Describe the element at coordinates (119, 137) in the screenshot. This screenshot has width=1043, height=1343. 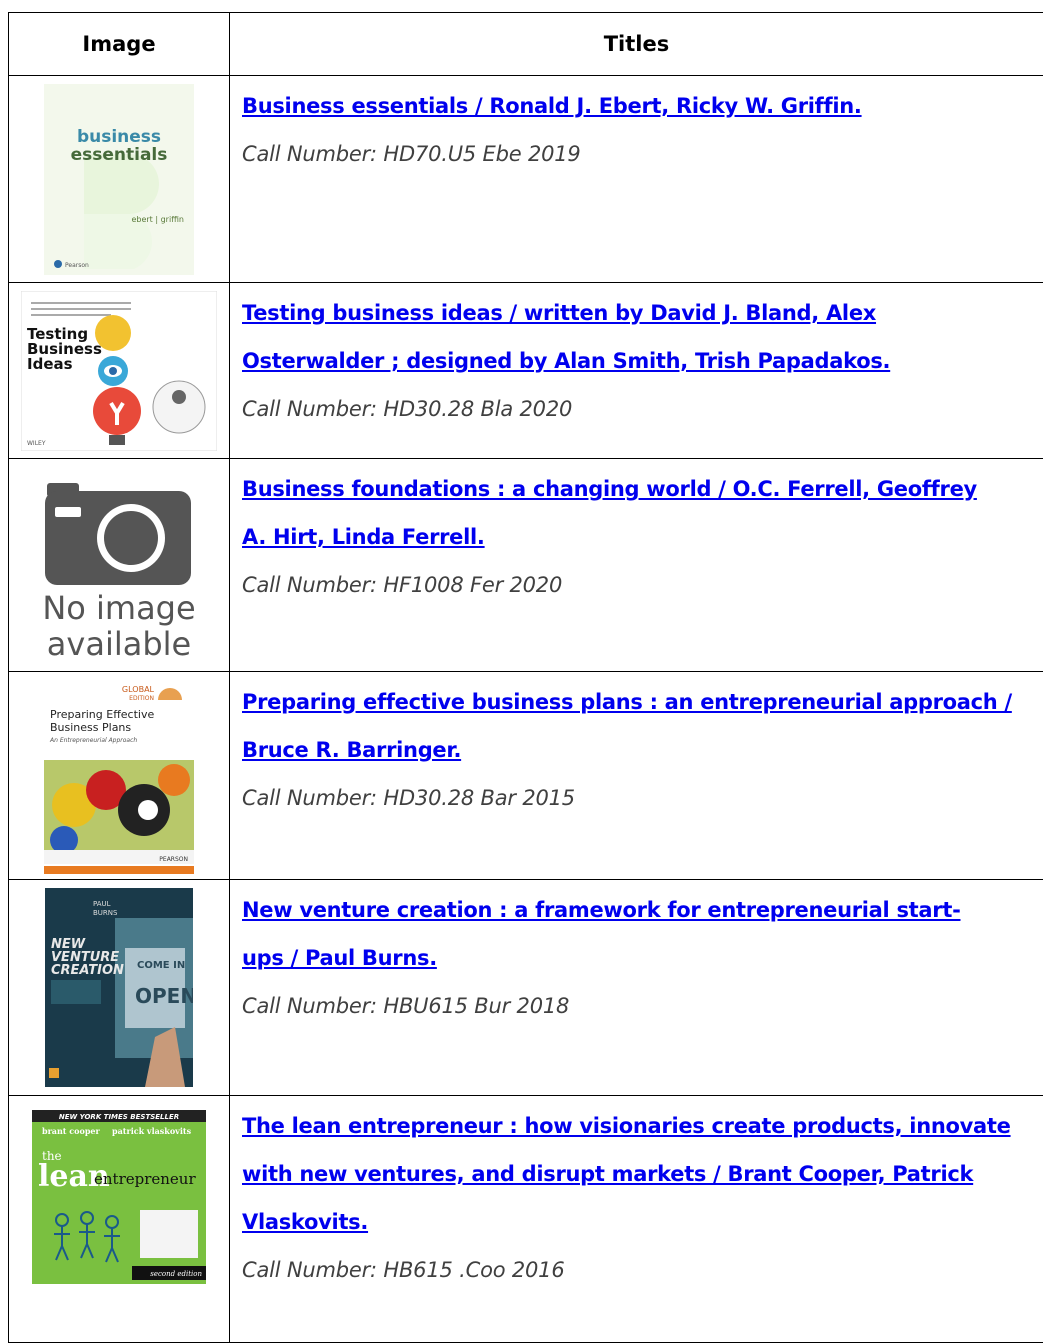
I see `cover-text: business` at that location.